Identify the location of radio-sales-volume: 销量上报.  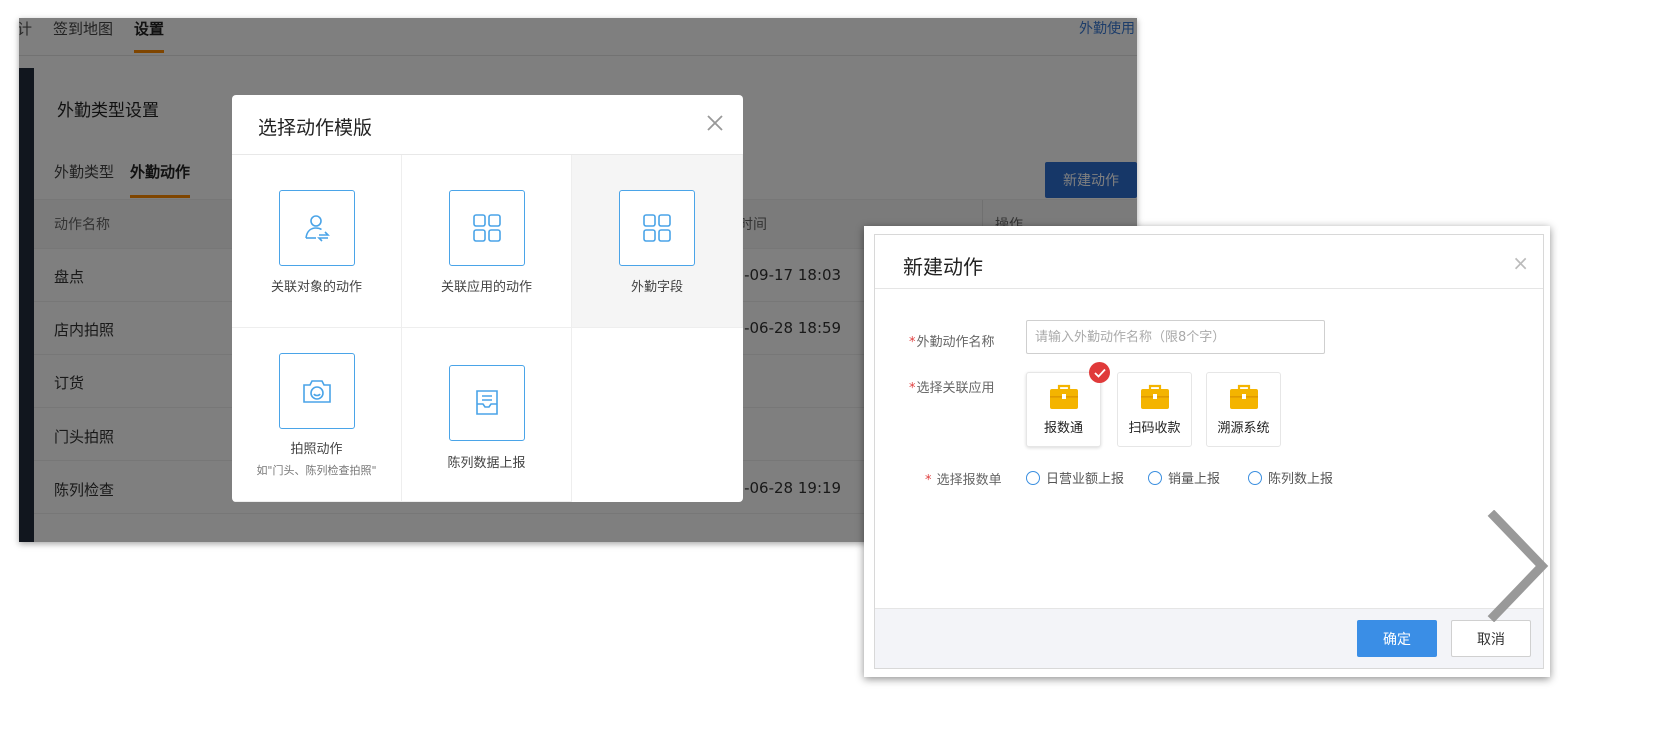
(1184, 477).